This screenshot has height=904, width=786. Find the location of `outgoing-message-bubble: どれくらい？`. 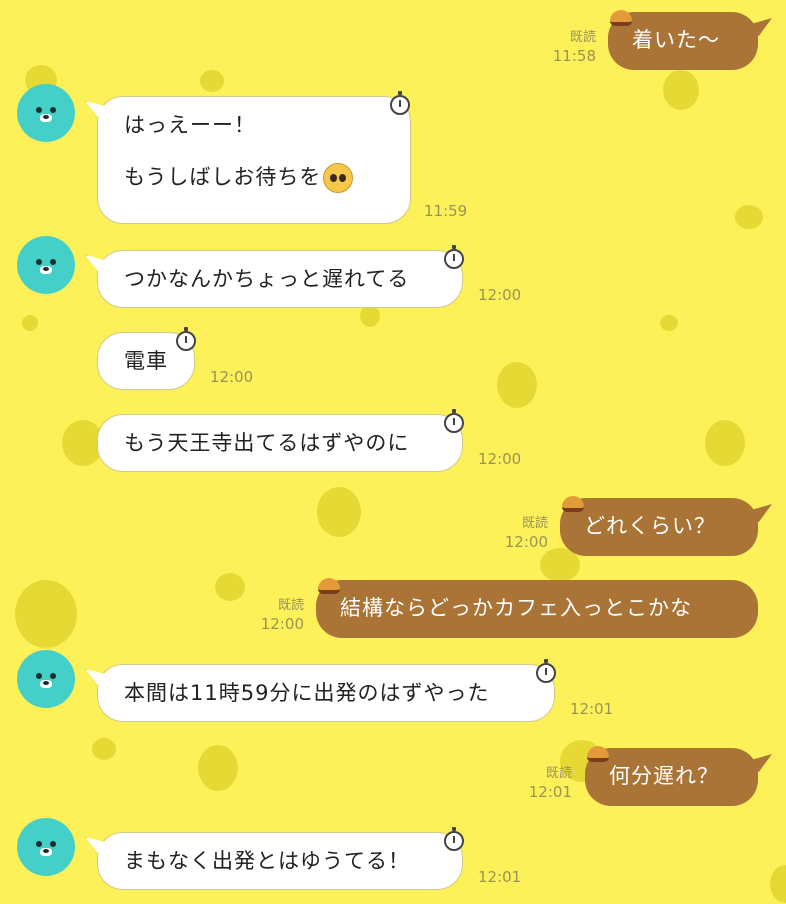

outgoing-message-bubble: どれくらい？ is located at coordinates (659, 527).